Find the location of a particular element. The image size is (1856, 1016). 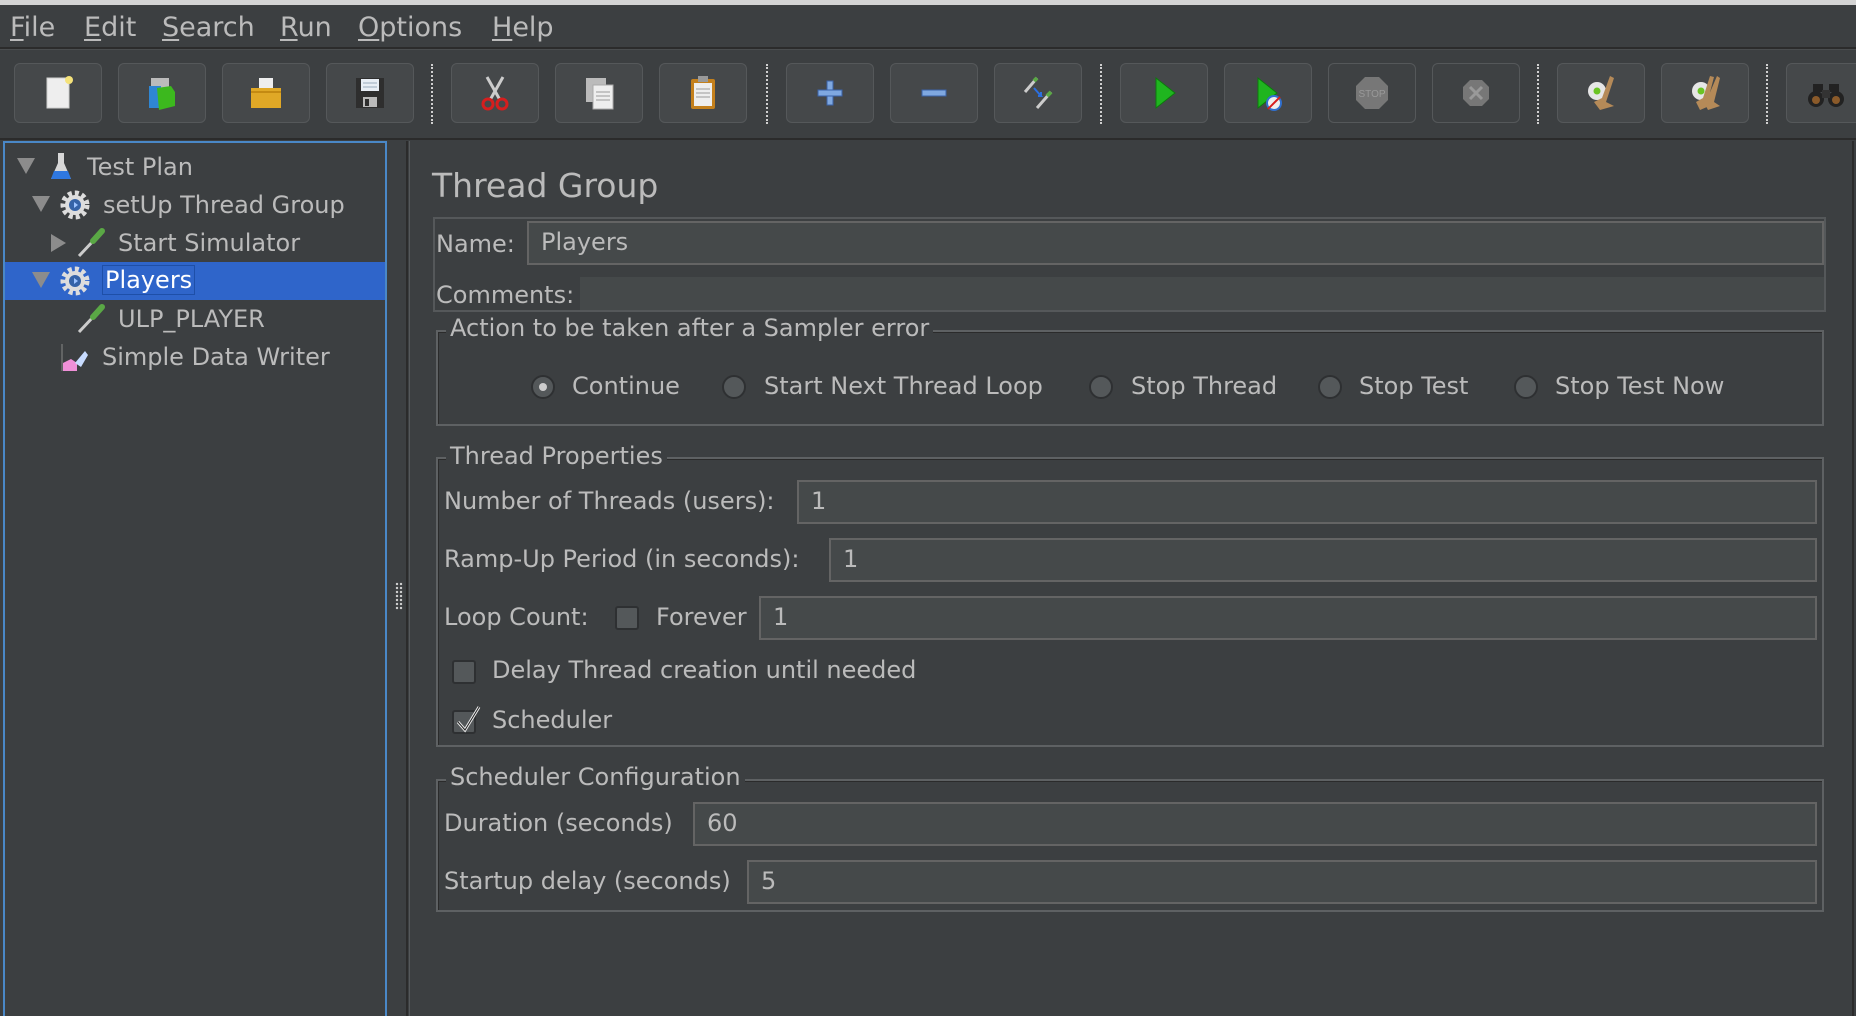

menu-help-rest: elp is located at coordinates (533, 27).